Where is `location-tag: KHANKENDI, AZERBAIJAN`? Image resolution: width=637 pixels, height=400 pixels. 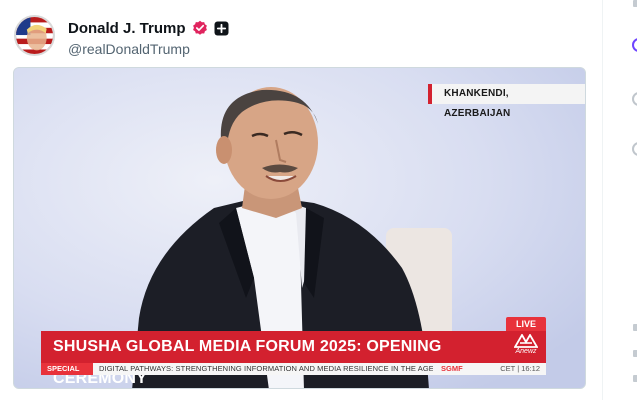
location-tag: KHANKENDI, AZERBAIJAN is located at coordinates (506, 101).